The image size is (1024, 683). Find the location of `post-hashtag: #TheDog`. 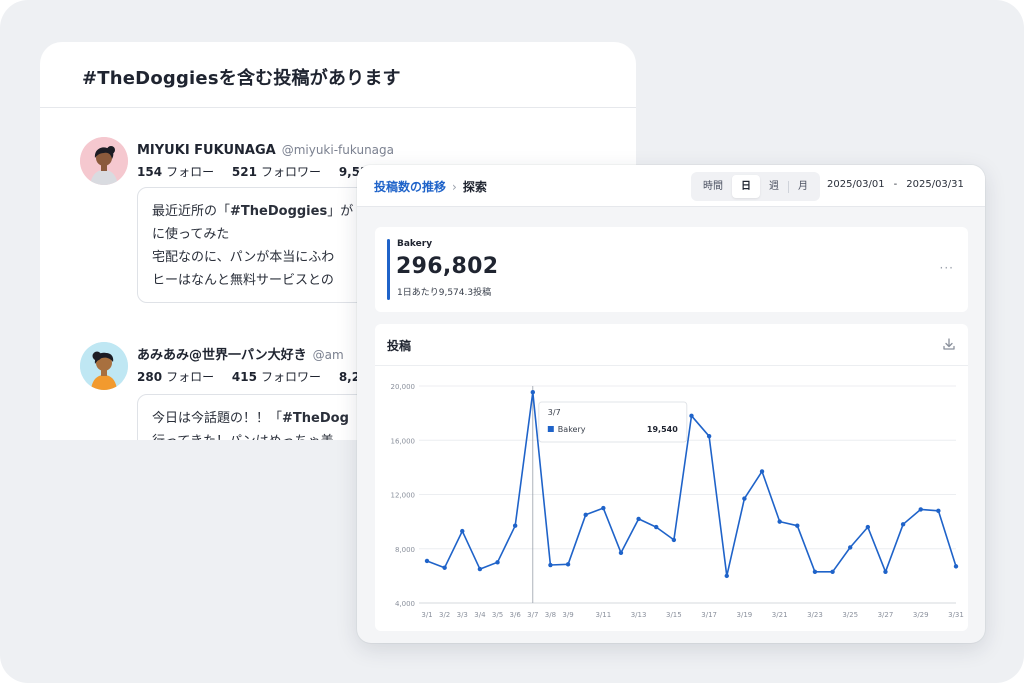

post-hashtag: #TheDog is located at coordinates (315, 418).